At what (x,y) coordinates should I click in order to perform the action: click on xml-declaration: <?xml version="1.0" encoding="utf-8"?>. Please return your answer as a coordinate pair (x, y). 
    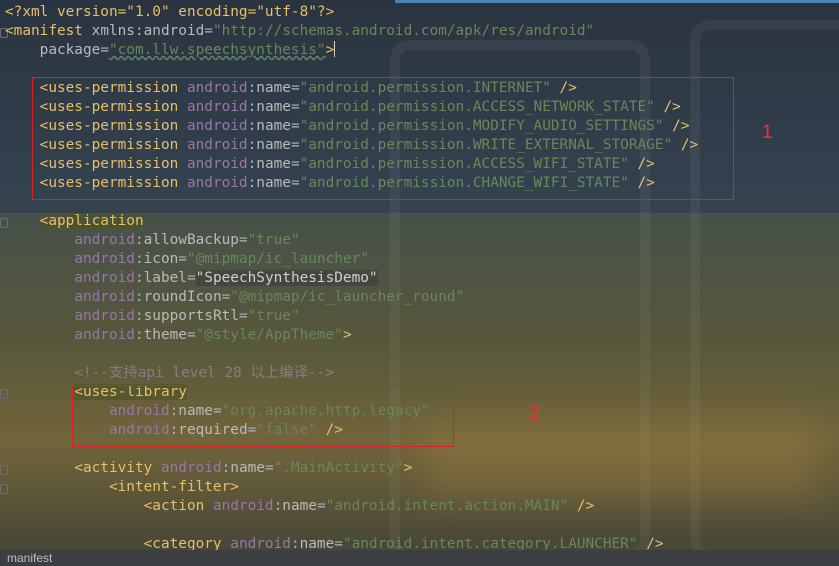
    Looking at the image, I should click on (170, 12).